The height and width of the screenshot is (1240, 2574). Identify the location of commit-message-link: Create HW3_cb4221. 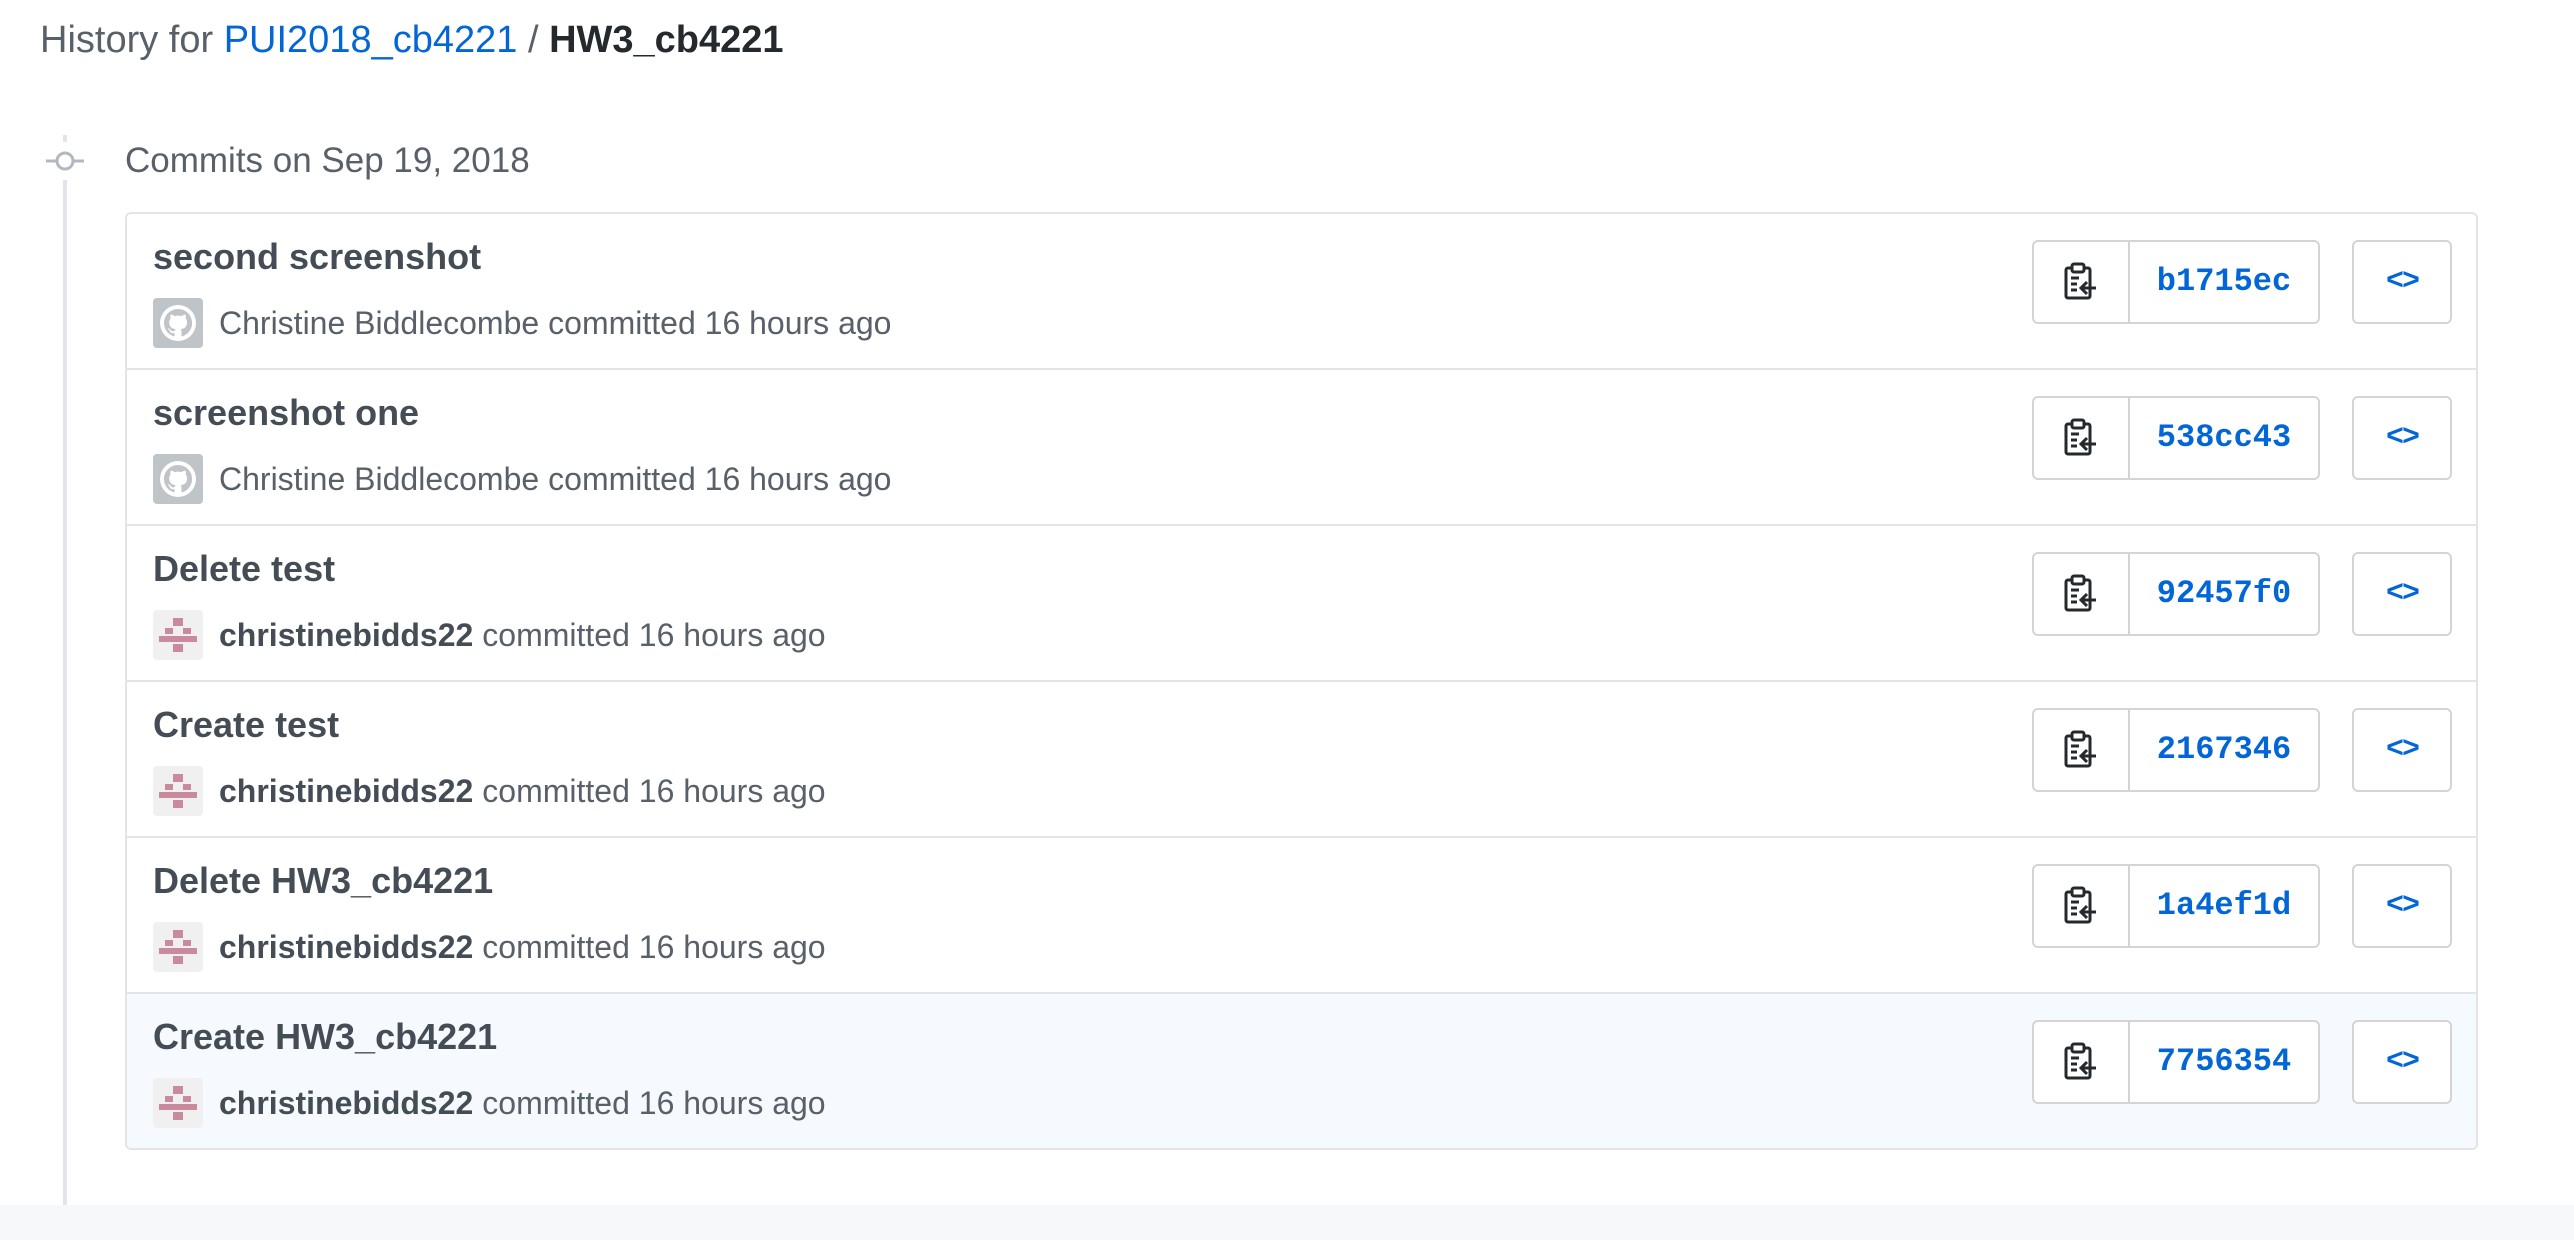
(325, 1037).